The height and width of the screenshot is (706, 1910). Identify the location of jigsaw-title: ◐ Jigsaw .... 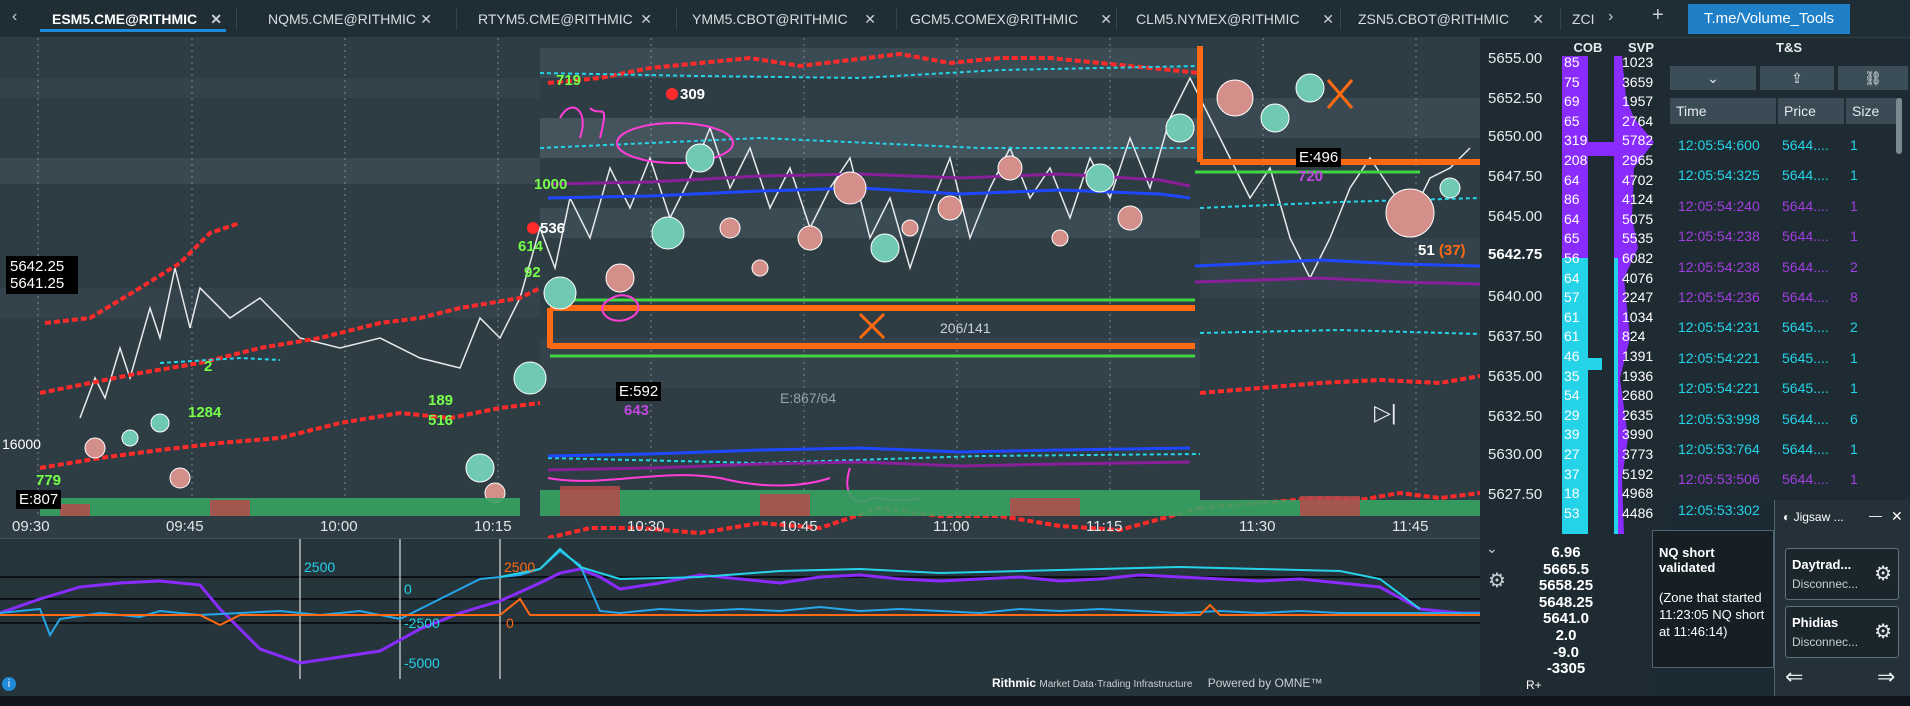
(1813, 517).